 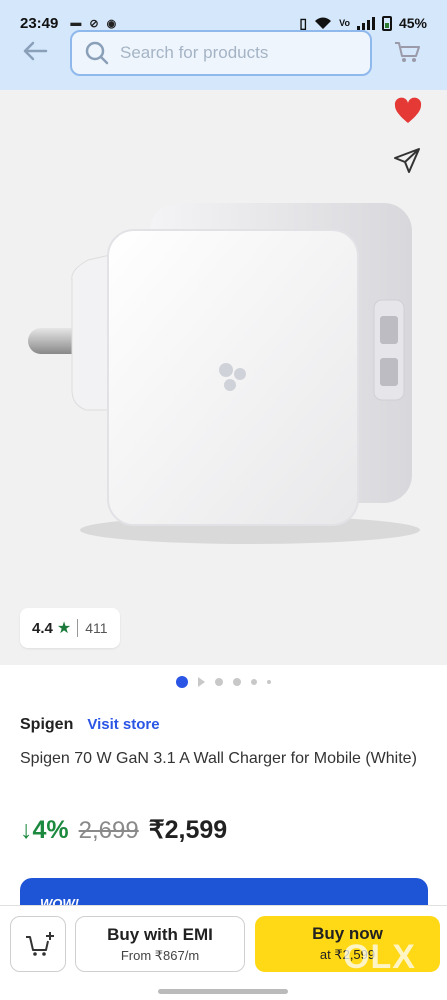 I want to click on price-row: ↓4% 2,699 ₹2,599, so click(x=123, y=830).